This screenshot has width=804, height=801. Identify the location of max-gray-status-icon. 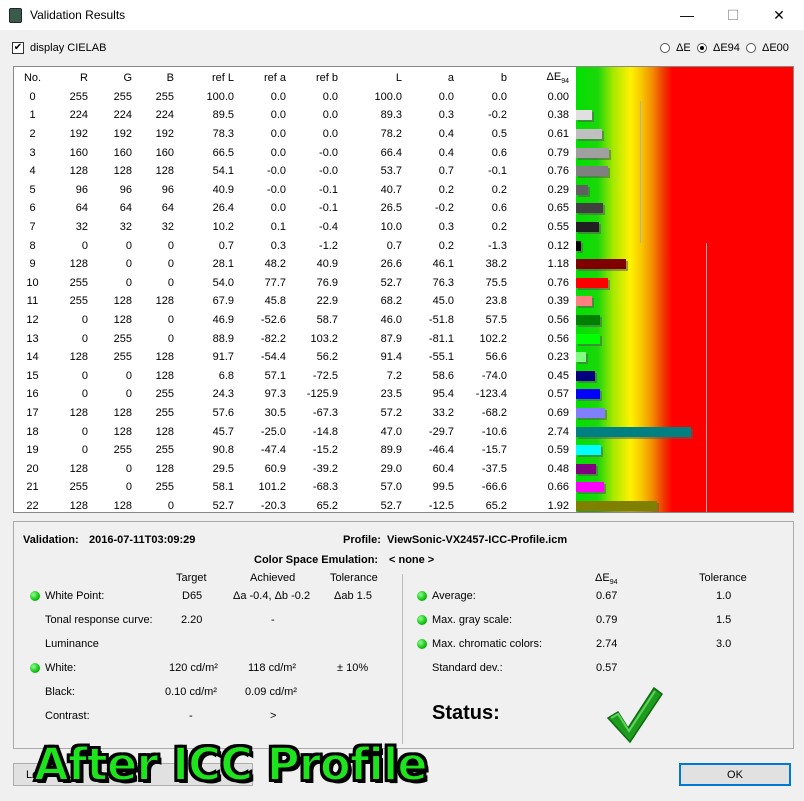
(422, 620).